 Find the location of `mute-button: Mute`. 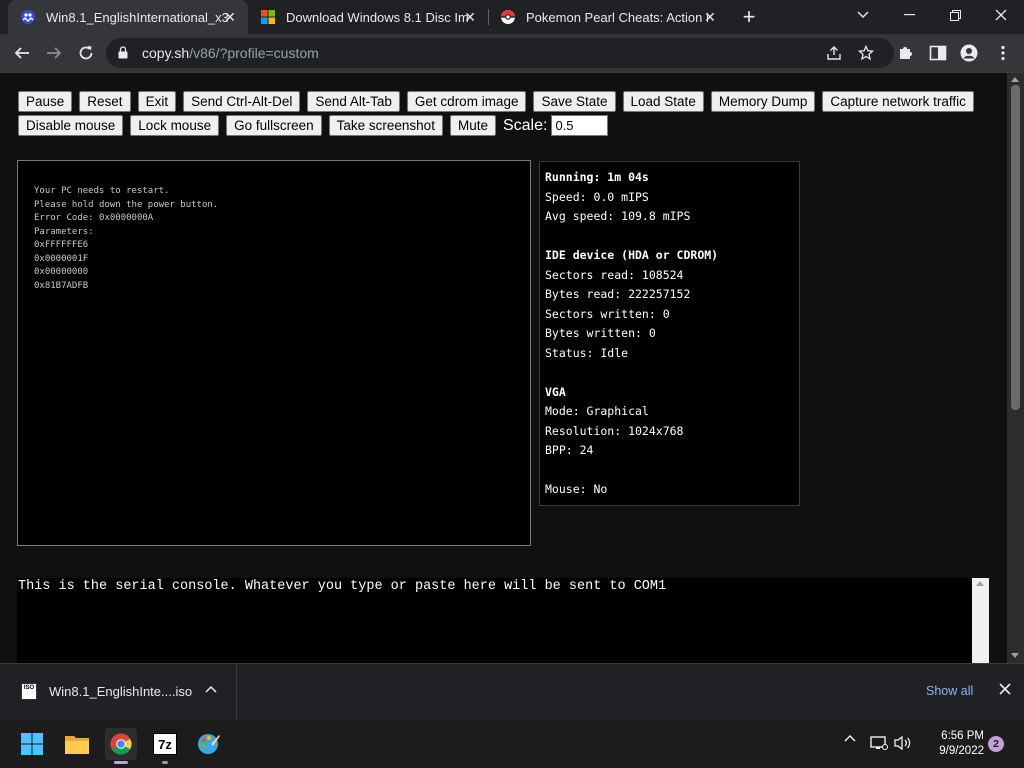

mute-button: Mute is located at coordinates (472, 125).